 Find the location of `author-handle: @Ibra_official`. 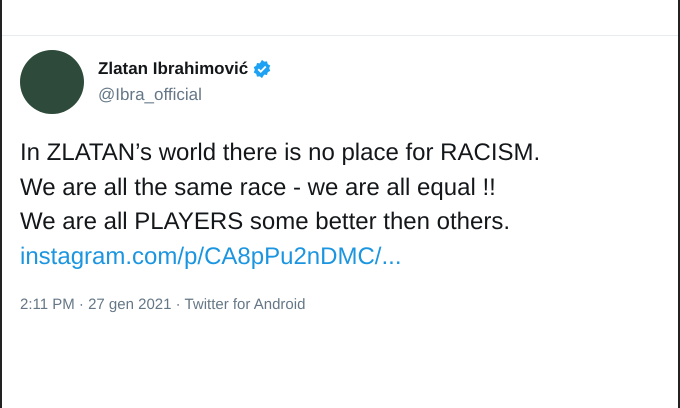

author-handle: @Ibra_official is located at coordinates (185, 95).